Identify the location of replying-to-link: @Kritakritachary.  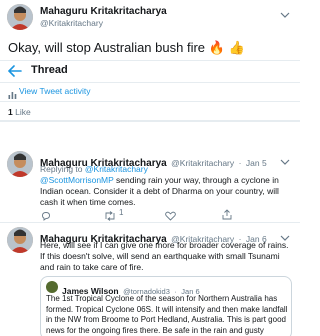
(116, 169).